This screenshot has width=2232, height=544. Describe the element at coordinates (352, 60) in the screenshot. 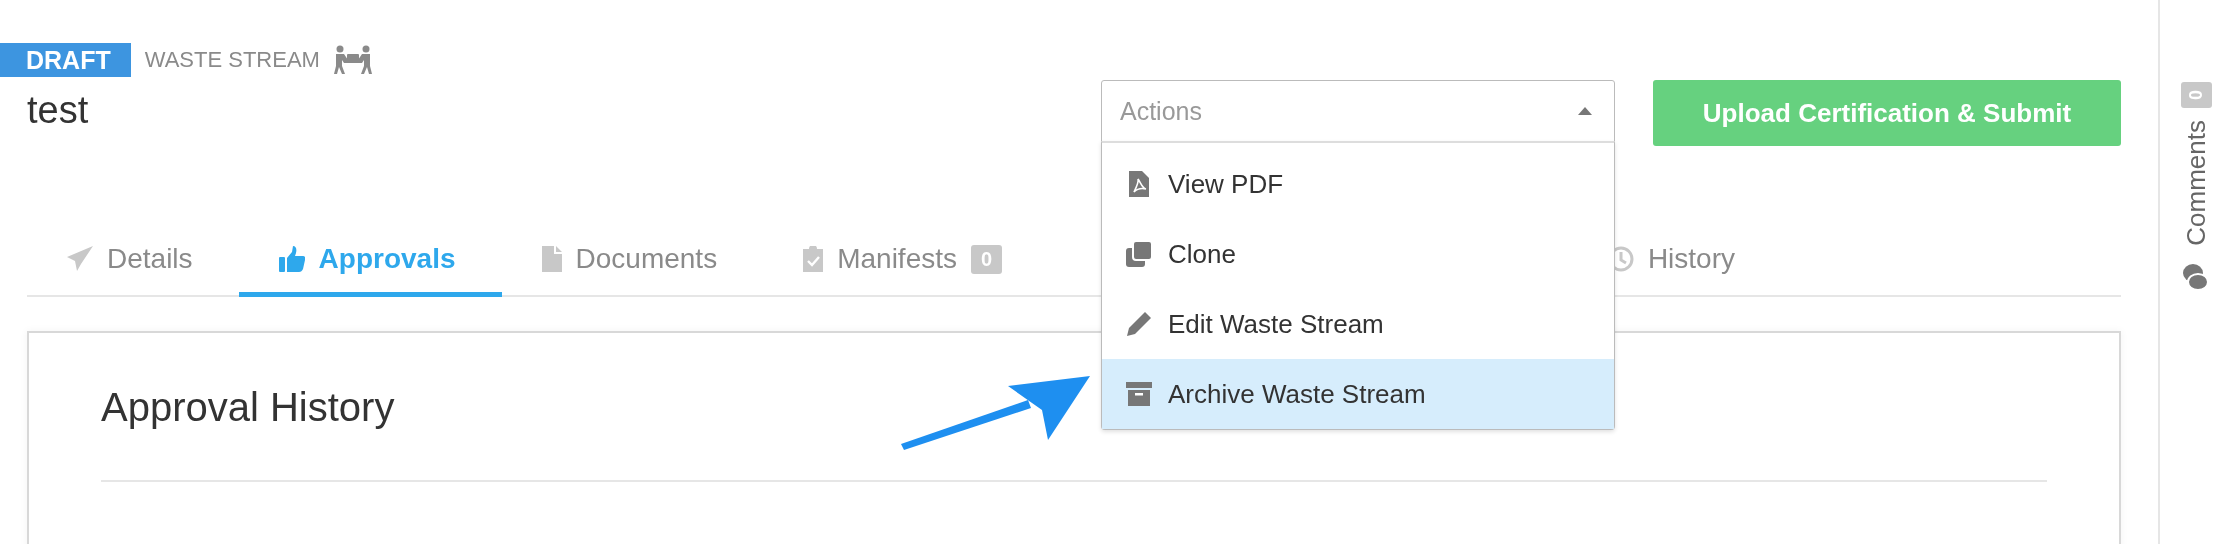

I see `people-carrying-box-icon` at that location.